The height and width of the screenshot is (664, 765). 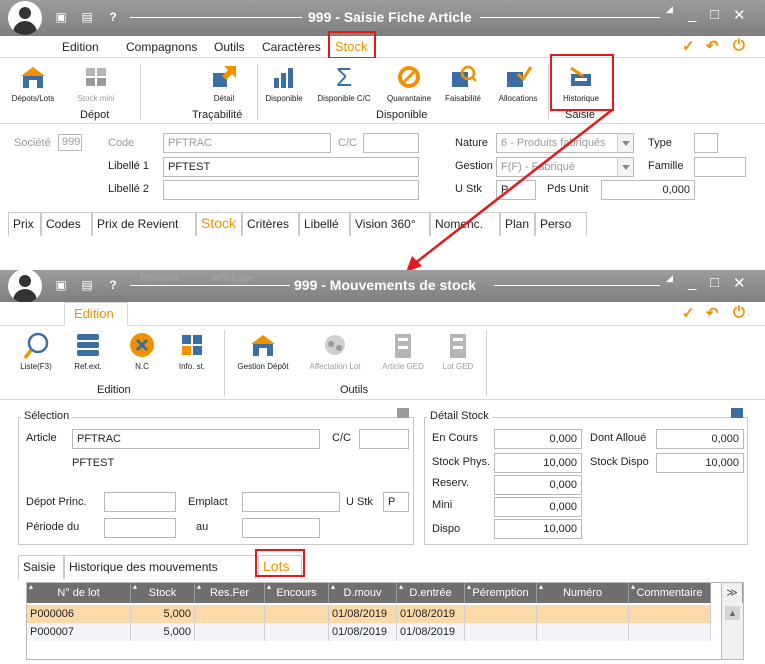 I want to click on quarantaine-button: Quarantaine, so click(x=409, y=83).